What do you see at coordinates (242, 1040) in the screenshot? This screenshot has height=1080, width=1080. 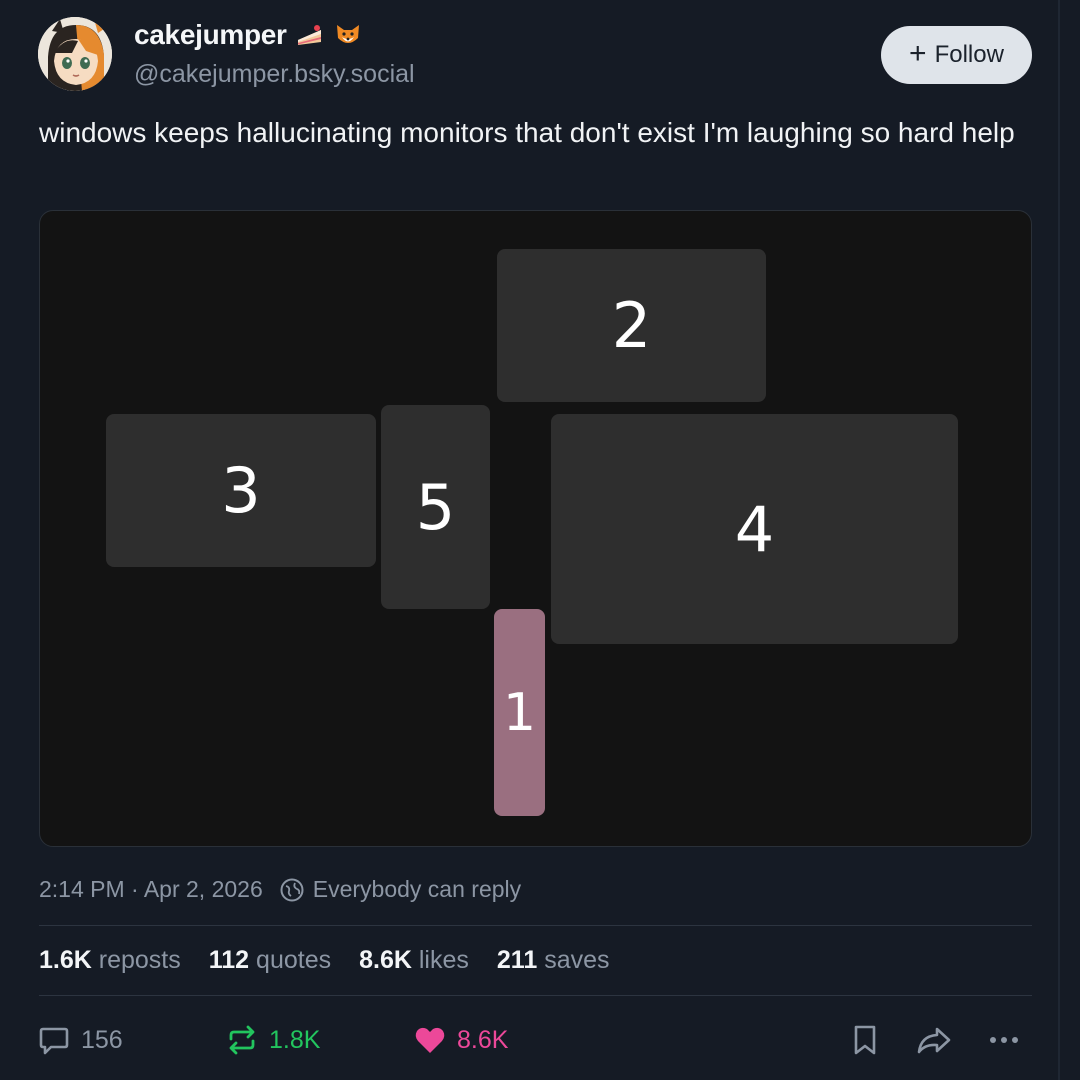 I see `repost-icon` at bounding box center [242, 1040].